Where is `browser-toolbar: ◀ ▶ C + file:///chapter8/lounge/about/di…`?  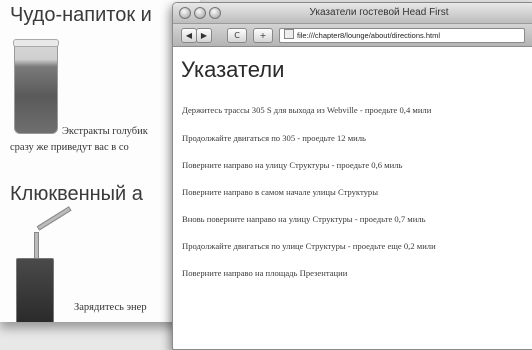 browser-toolbar: ◀ ▶ C + file:///chapter8/lounge/about/di… is located at coordinates (352, 35).